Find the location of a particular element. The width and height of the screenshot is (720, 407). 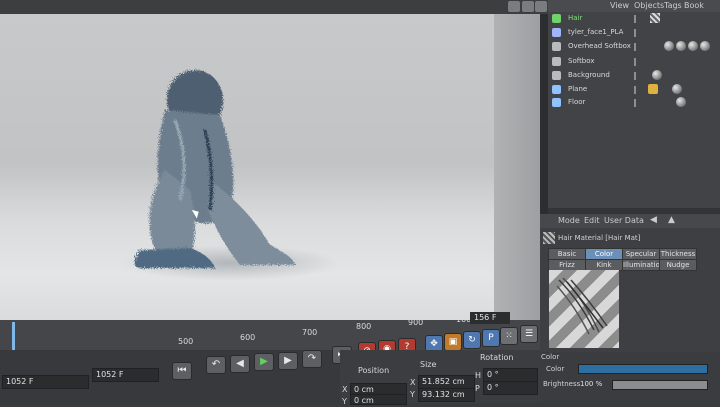

object-row-hair: Hair is located at coordinates (636, 18).